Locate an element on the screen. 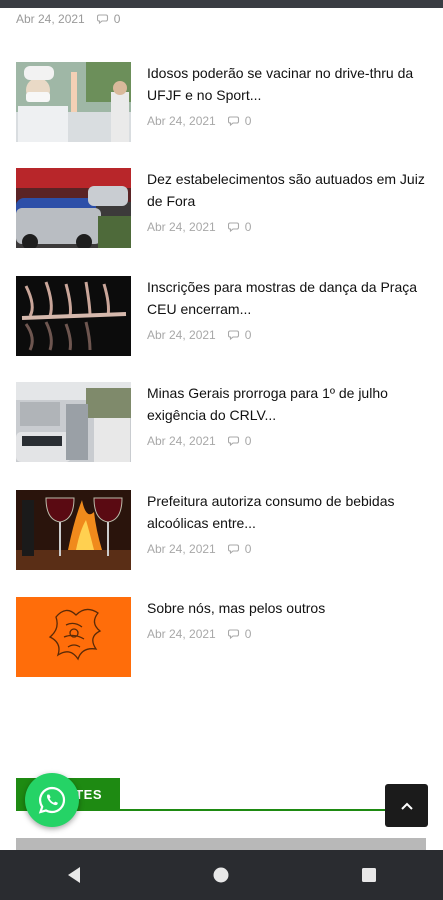  dance-photo is located at coordinates (73, 316).